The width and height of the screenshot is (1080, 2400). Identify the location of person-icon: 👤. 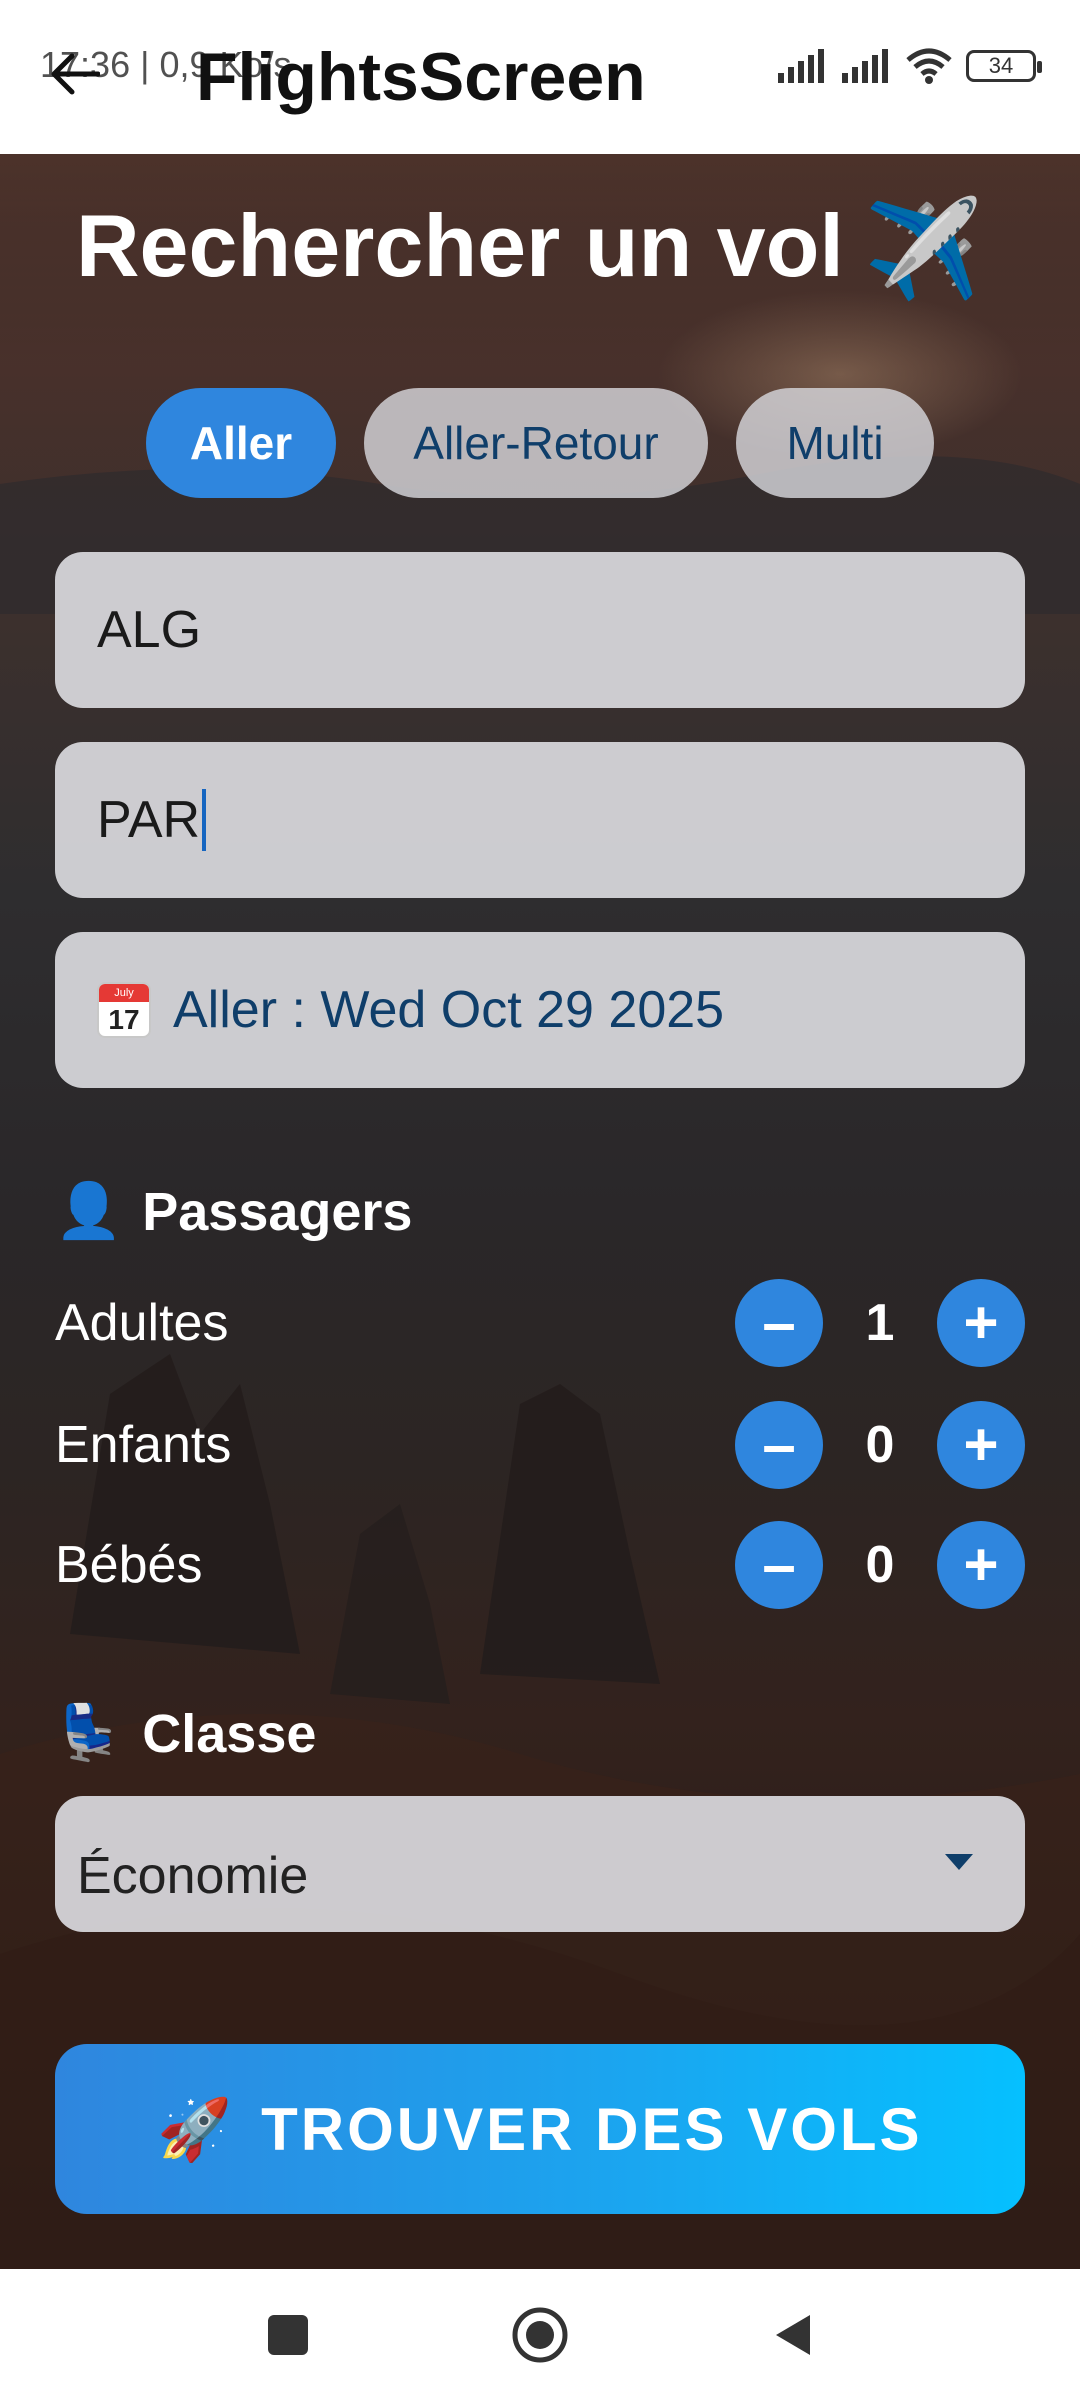
(89, 1211).